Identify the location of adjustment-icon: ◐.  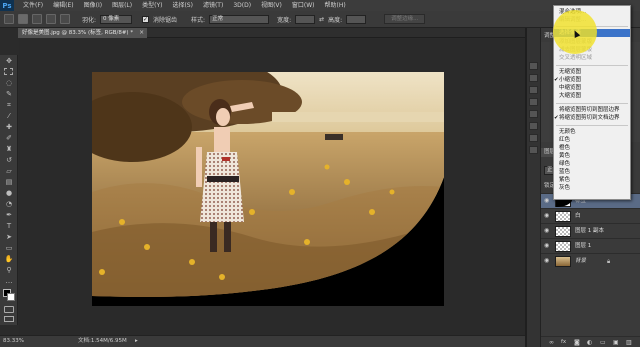
(589, 342).